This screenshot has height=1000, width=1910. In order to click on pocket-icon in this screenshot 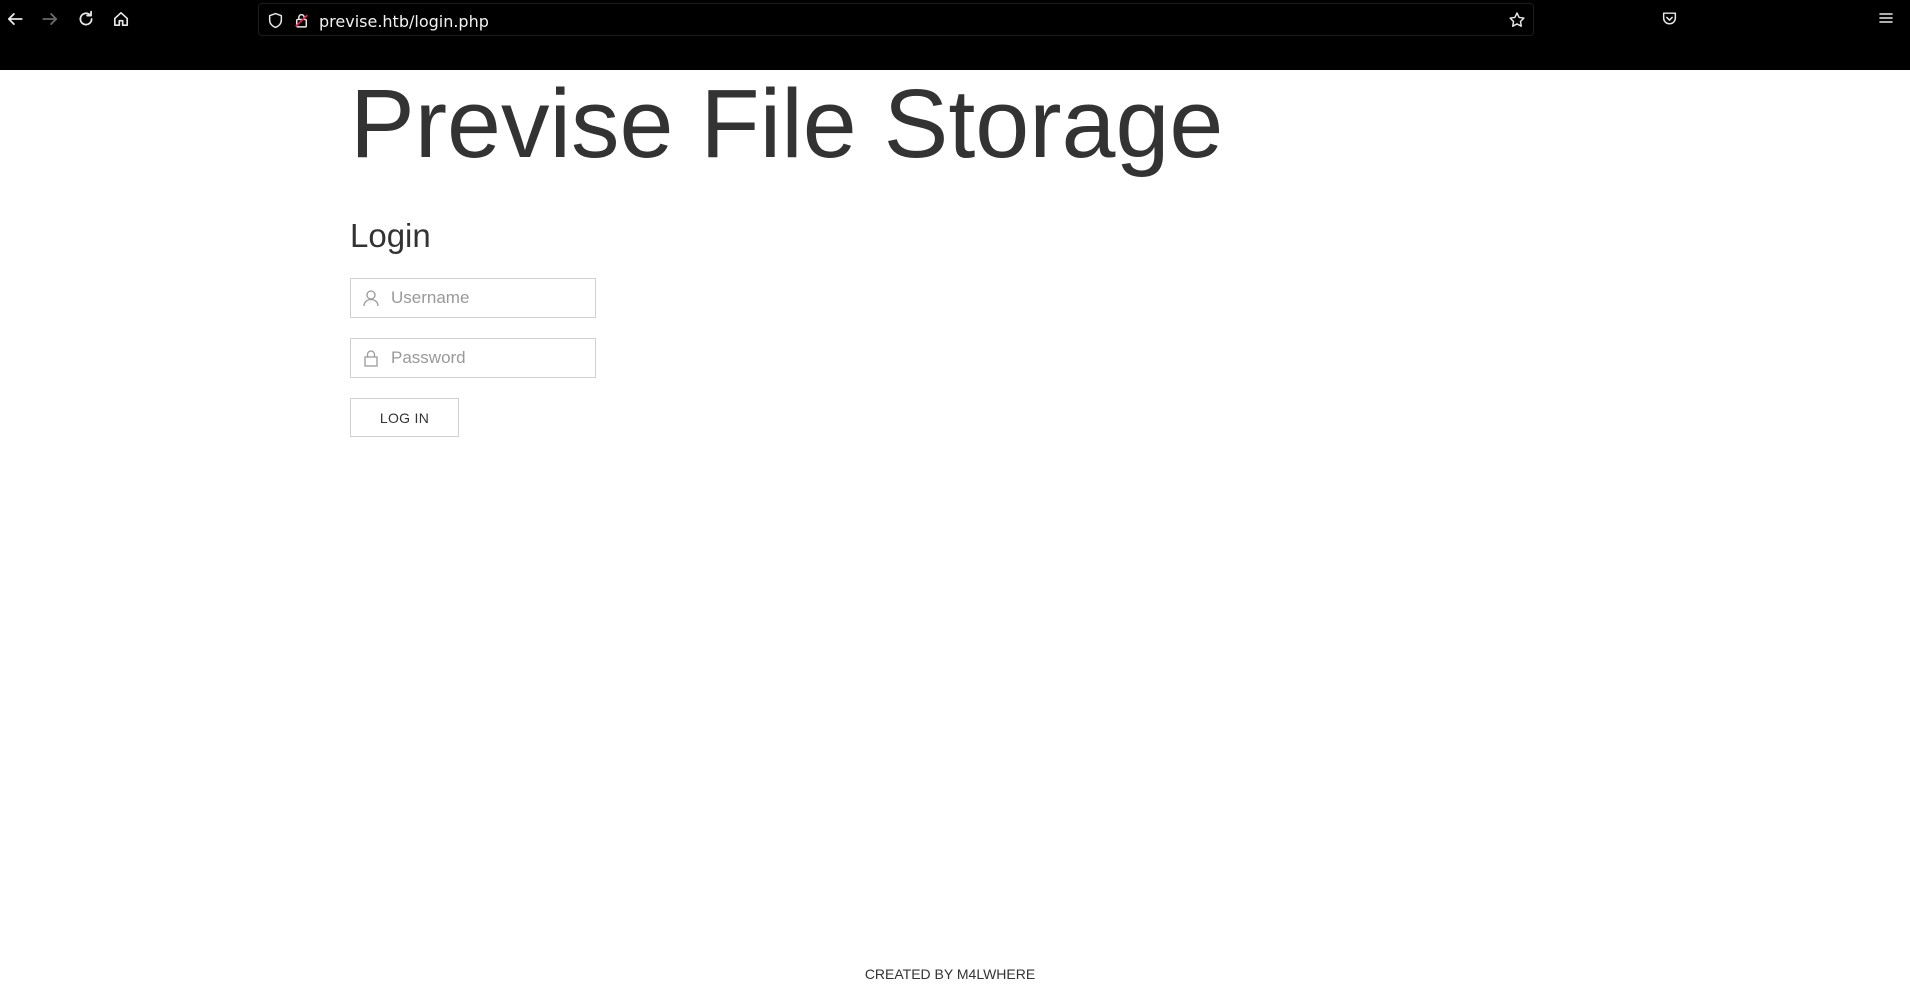, I will do `click(1669, 18)`.